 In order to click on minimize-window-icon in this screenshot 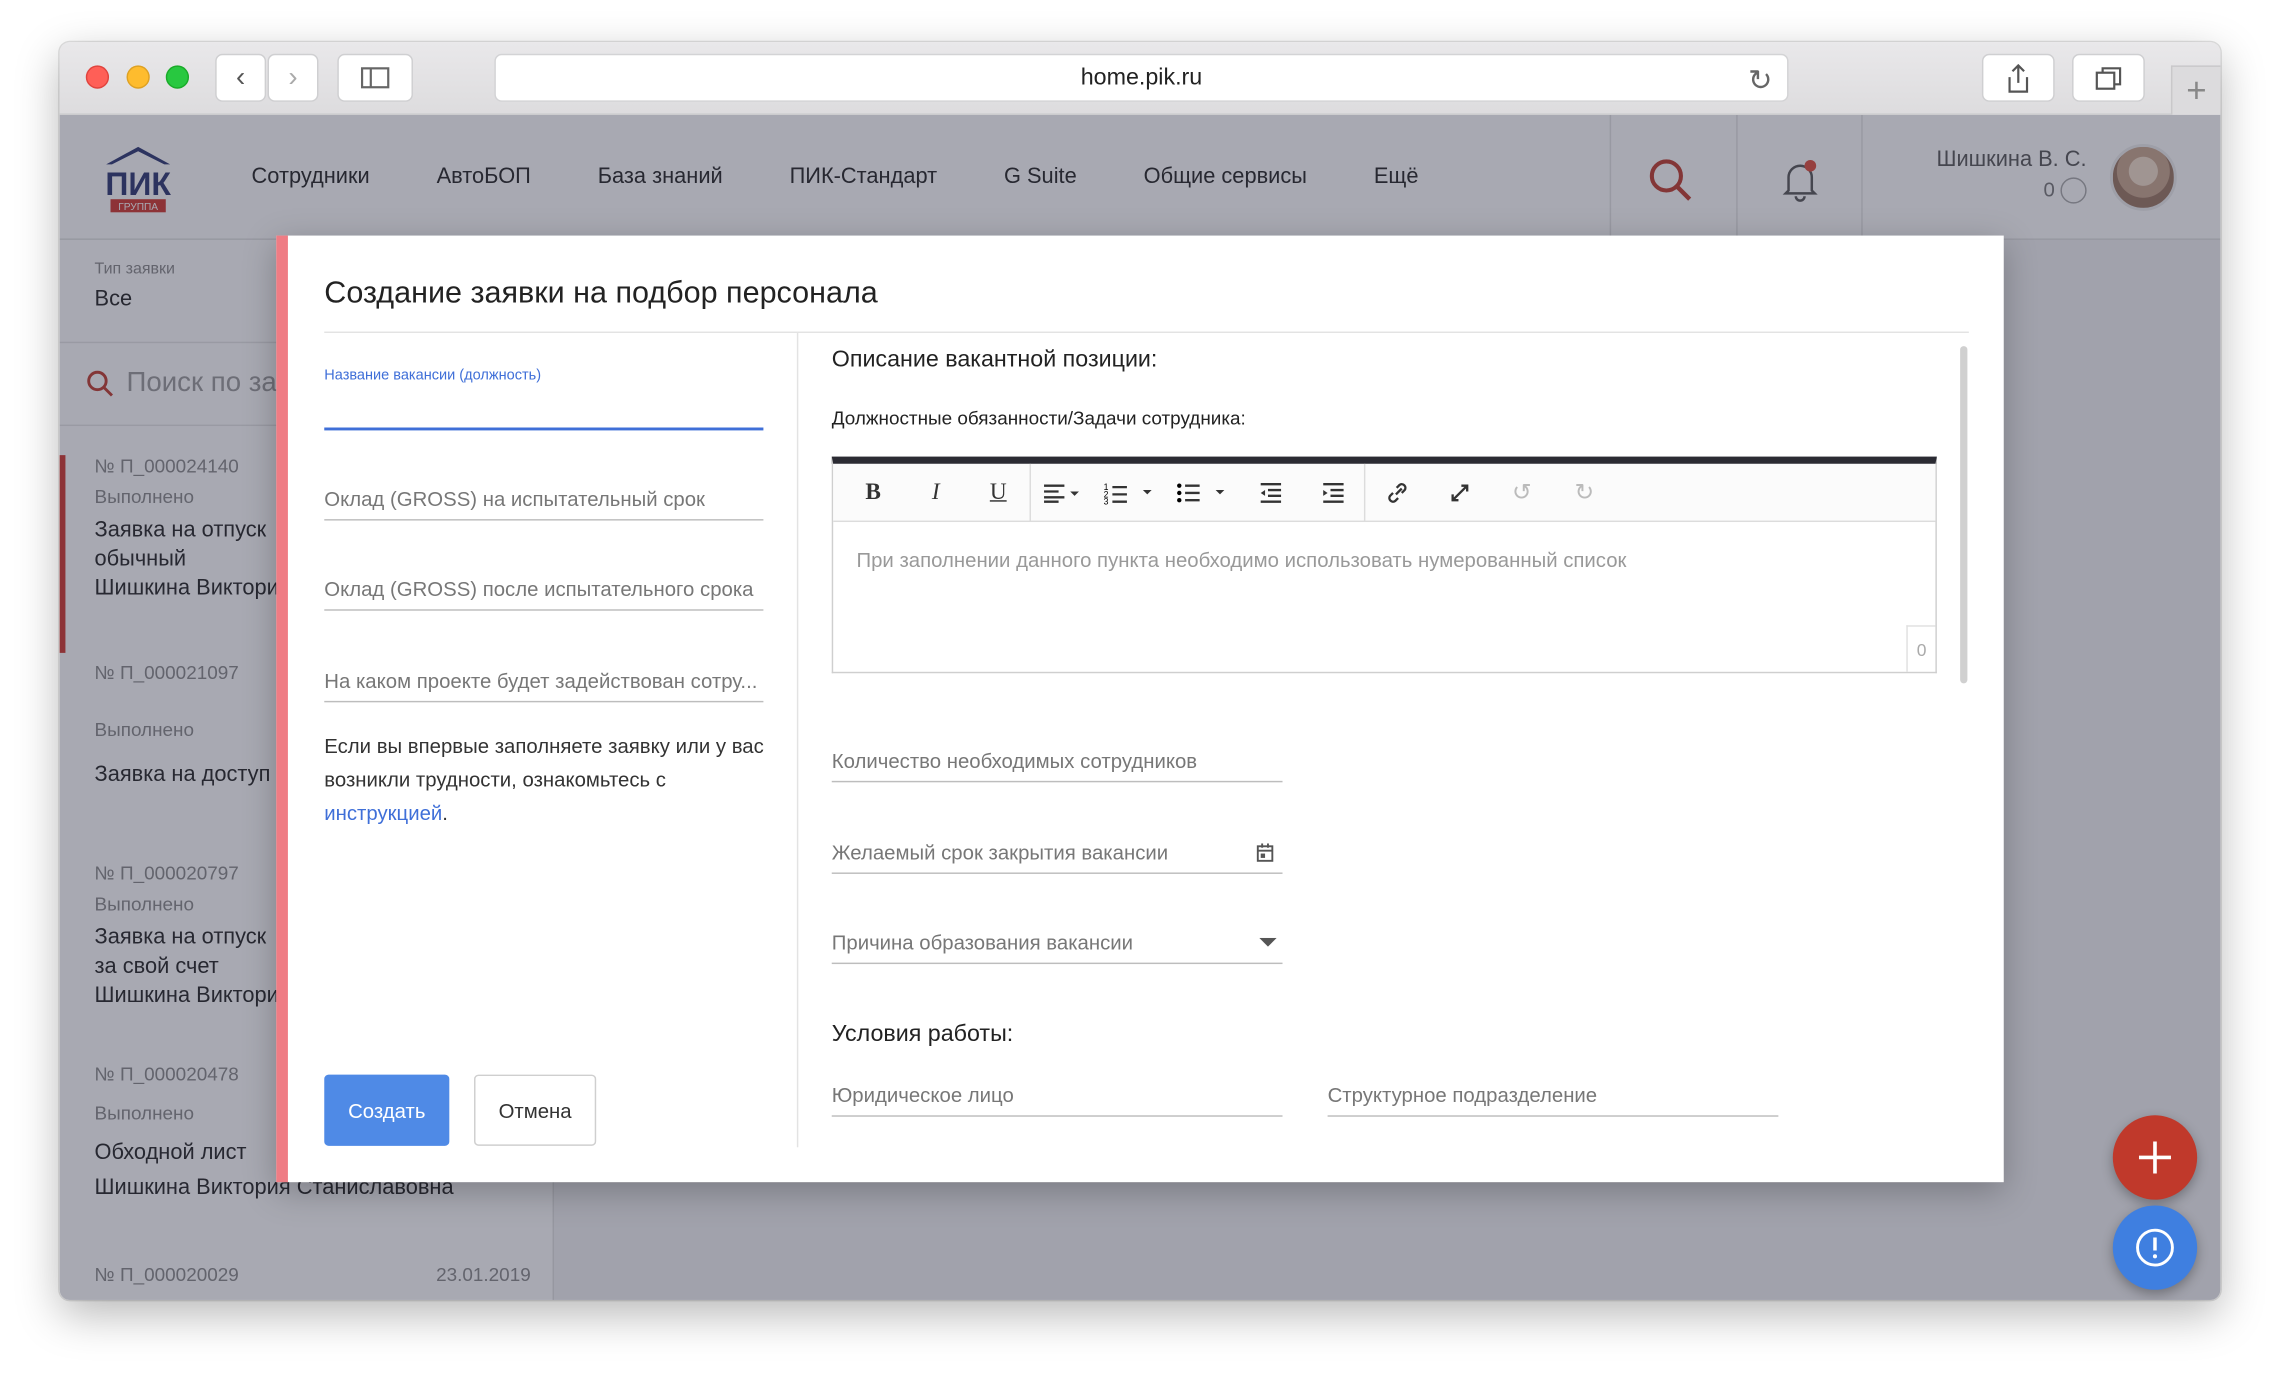, I will do `click(138, 77)`.